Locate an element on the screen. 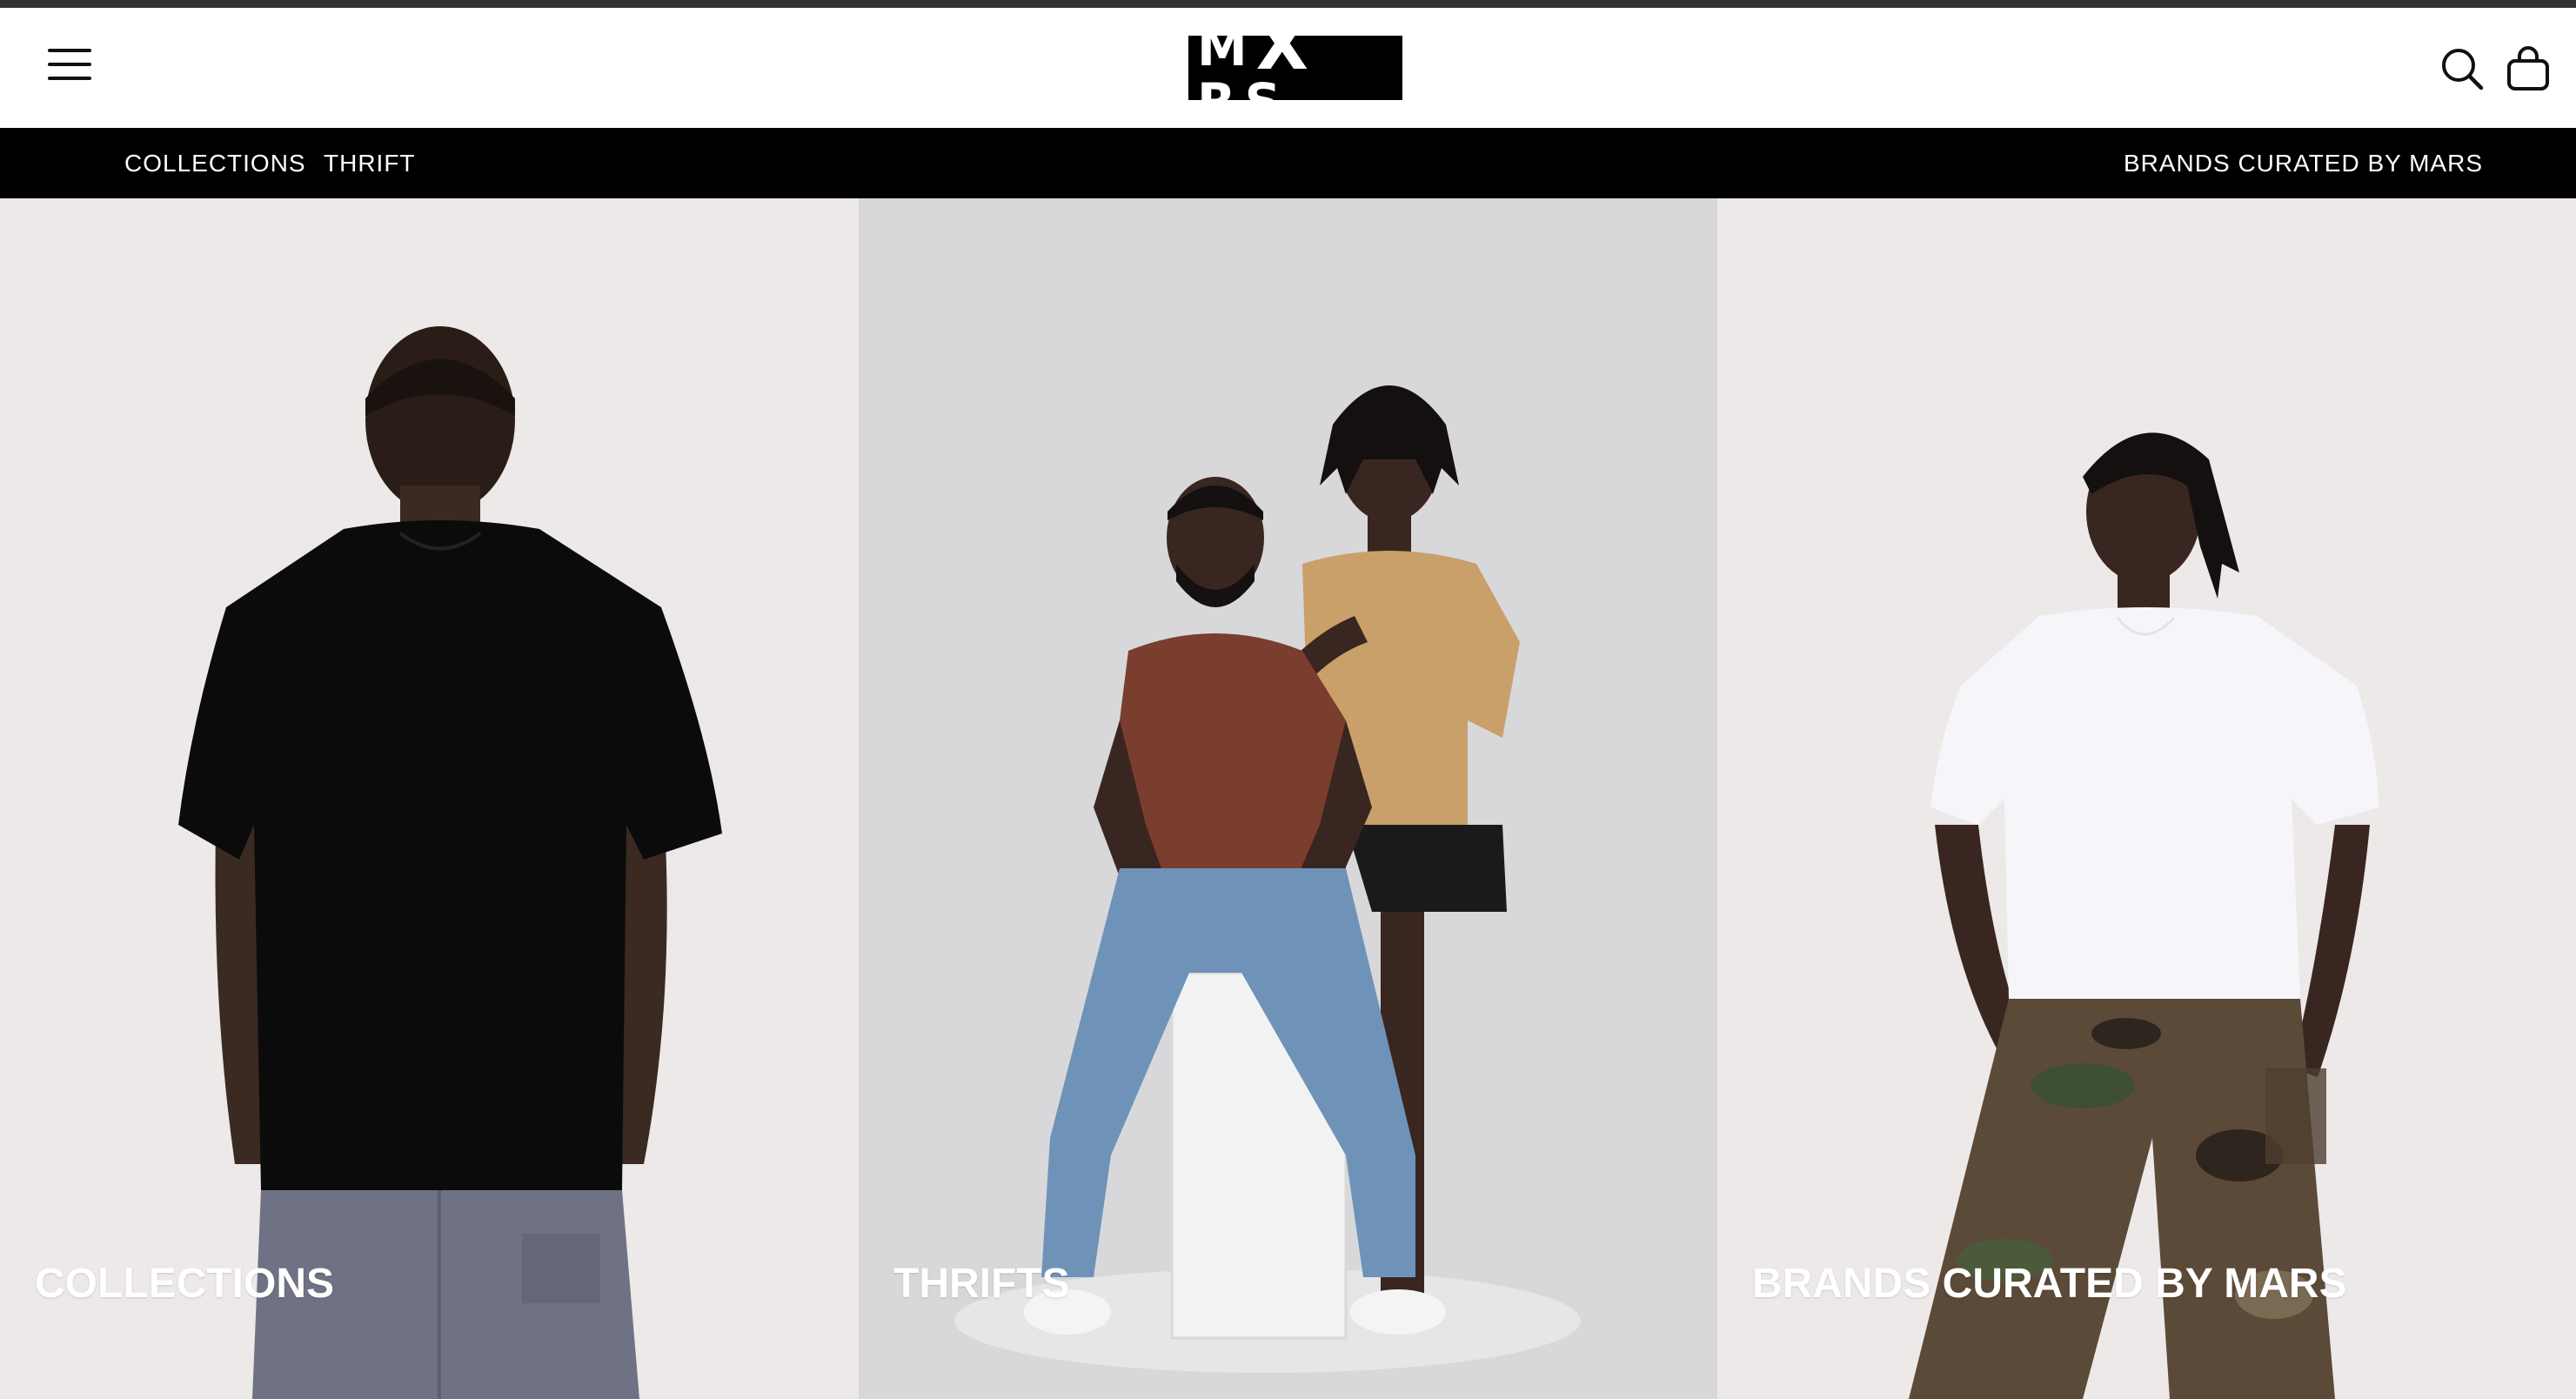 This screenshot has width=2576, height=1399. search-icon is located at coordinates (2462, 68).